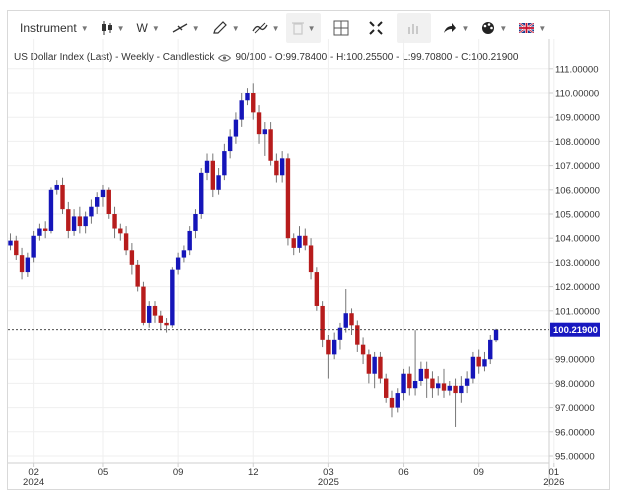 The height and width of the screenshot is (495, 625). What do you see at coordinates (575, 432) in the screenshot?
I see `y-tick-label: 96.00000` at bounding box center [575, 432].